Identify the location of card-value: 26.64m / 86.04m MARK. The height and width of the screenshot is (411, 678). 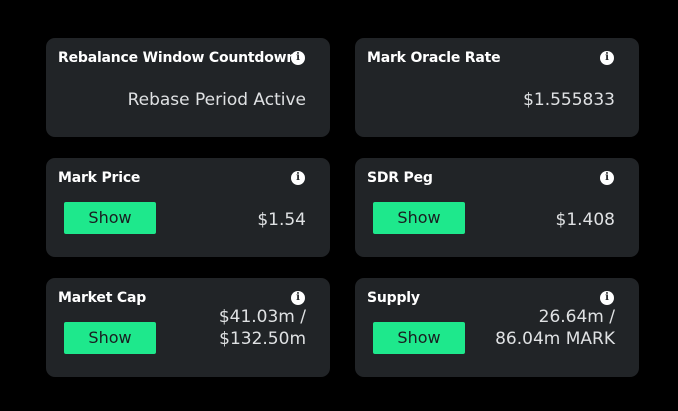
(555, 328).